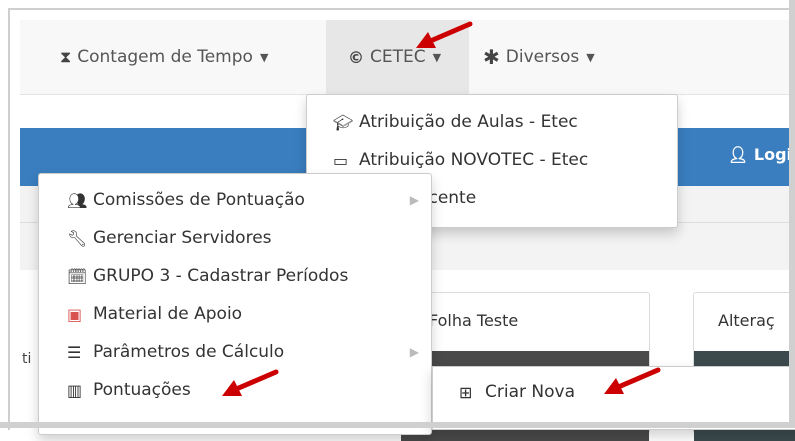  I want to click on nav-diversos: ✱ Diversos ▼, so click(539, 57).